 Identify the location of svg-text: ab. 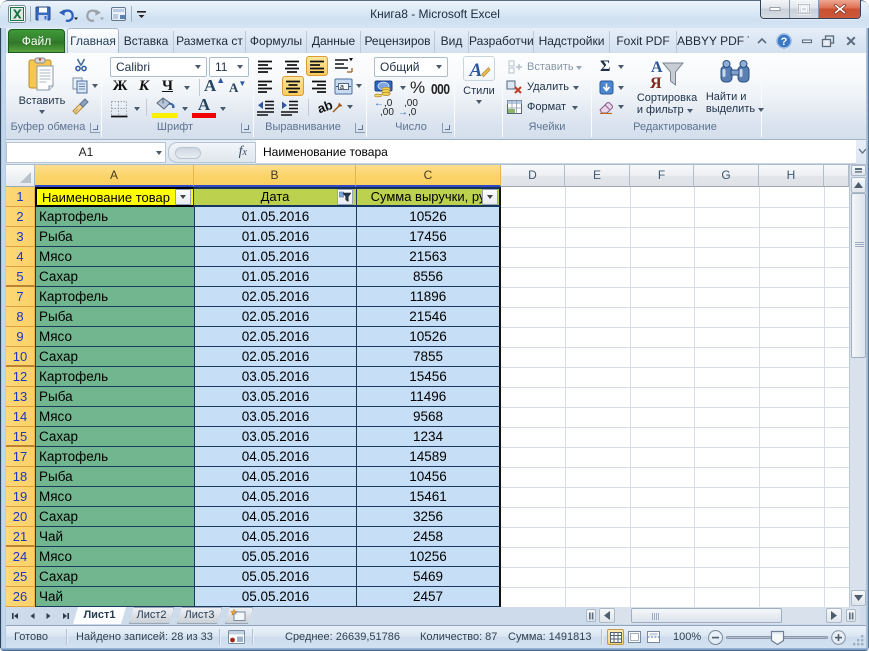
(326, 106).